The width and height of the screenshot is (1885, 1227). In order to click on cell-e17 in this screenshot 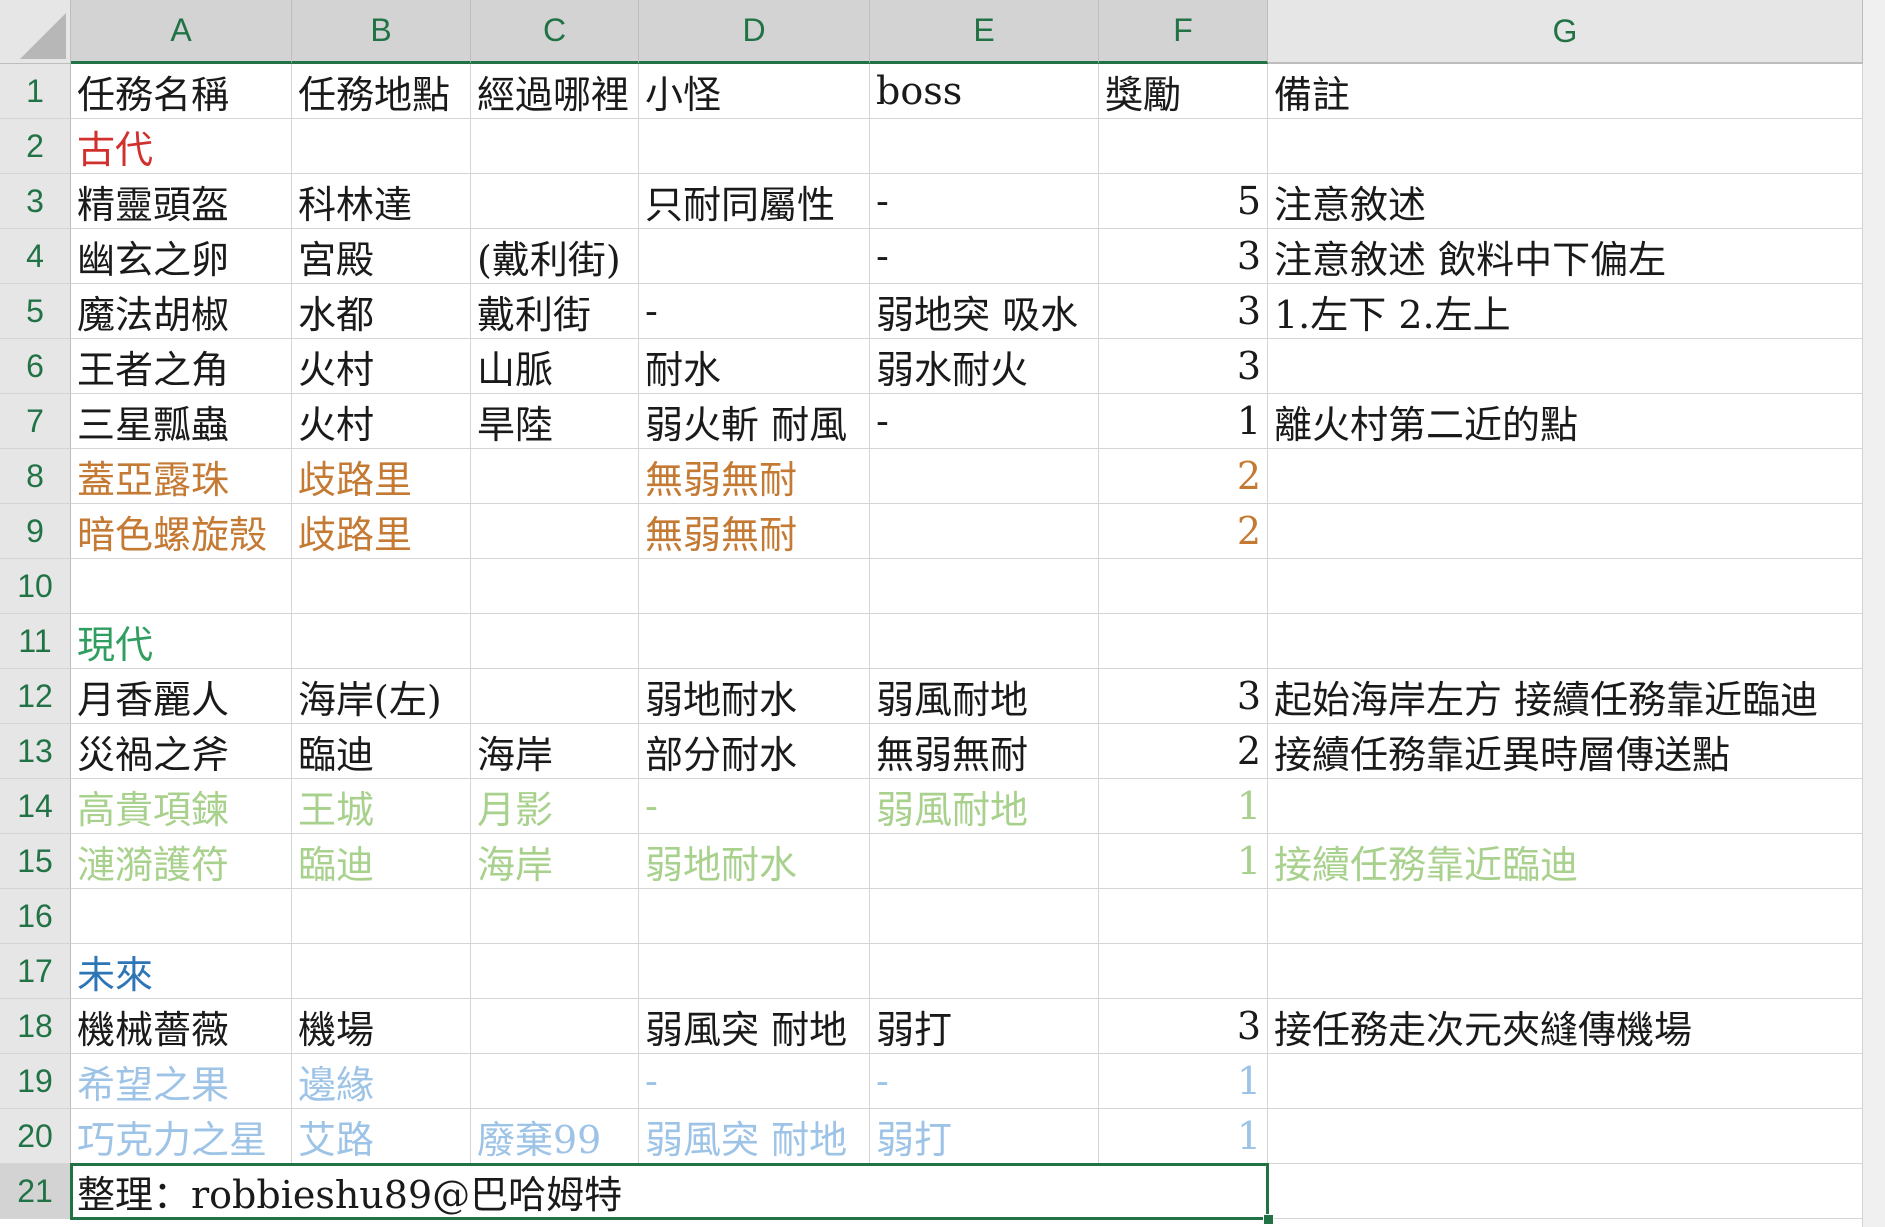, I will do `click(984, 971)`.